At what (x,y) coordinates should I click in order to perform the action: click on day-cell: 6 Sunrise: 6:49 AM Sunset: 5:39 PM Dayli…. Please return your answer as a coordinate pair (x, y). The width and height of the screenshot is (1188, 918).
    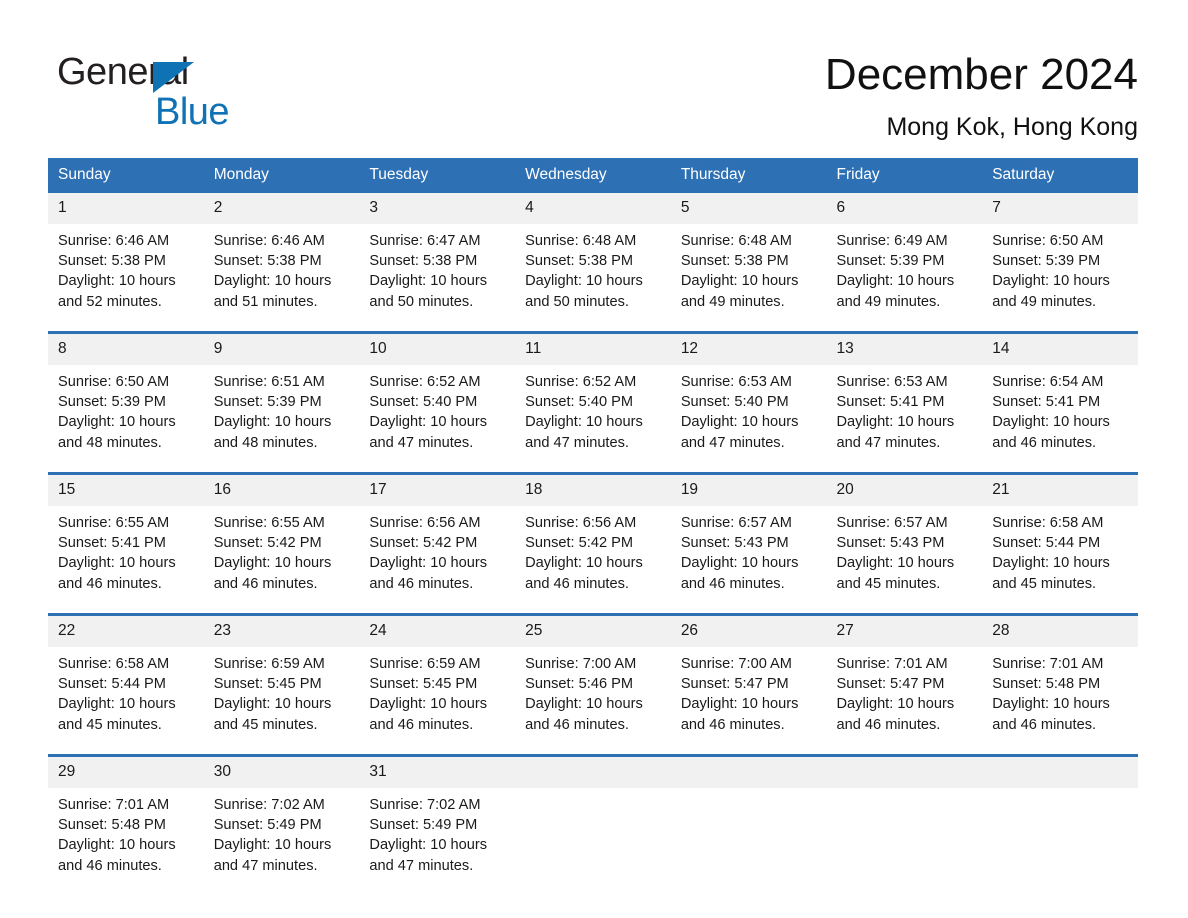
    Looking at the image, I should click on (904, 263).